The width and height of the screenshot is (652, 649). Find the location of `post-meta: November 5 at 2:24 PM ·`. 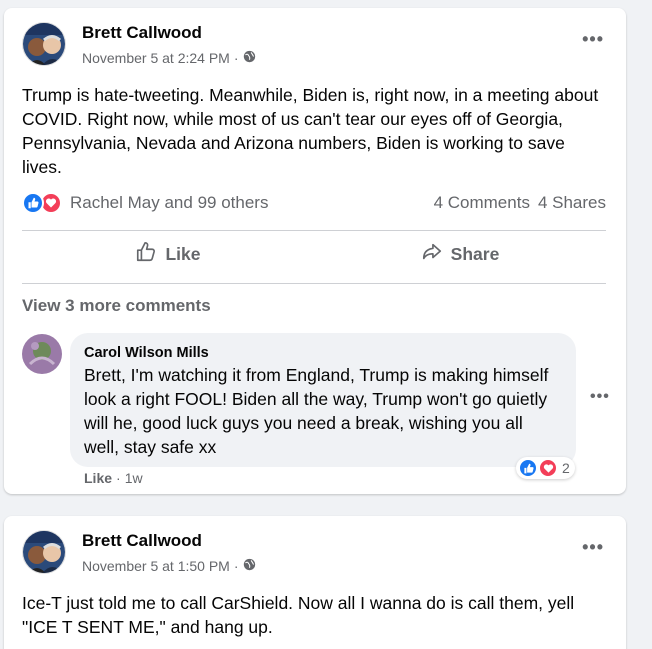

post-meta: November 5 at 2:24 PM · is located at coordinates (169, 58).